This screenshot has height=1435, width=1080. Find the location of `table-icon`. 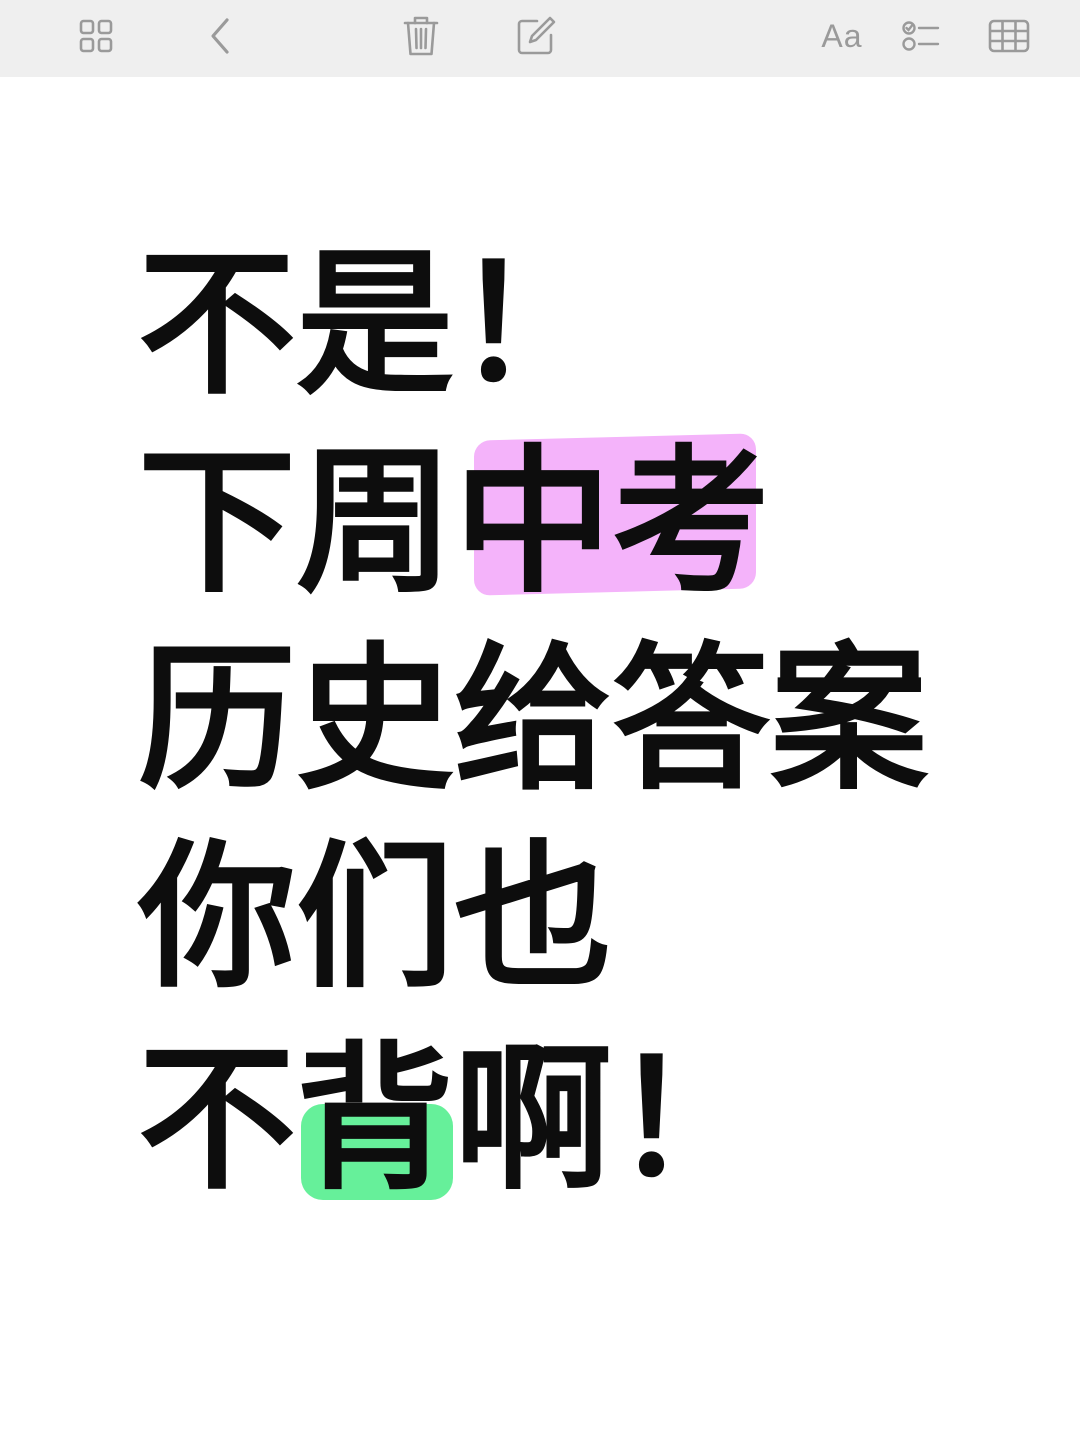

table-icon is located at coordinates (1009, 36).